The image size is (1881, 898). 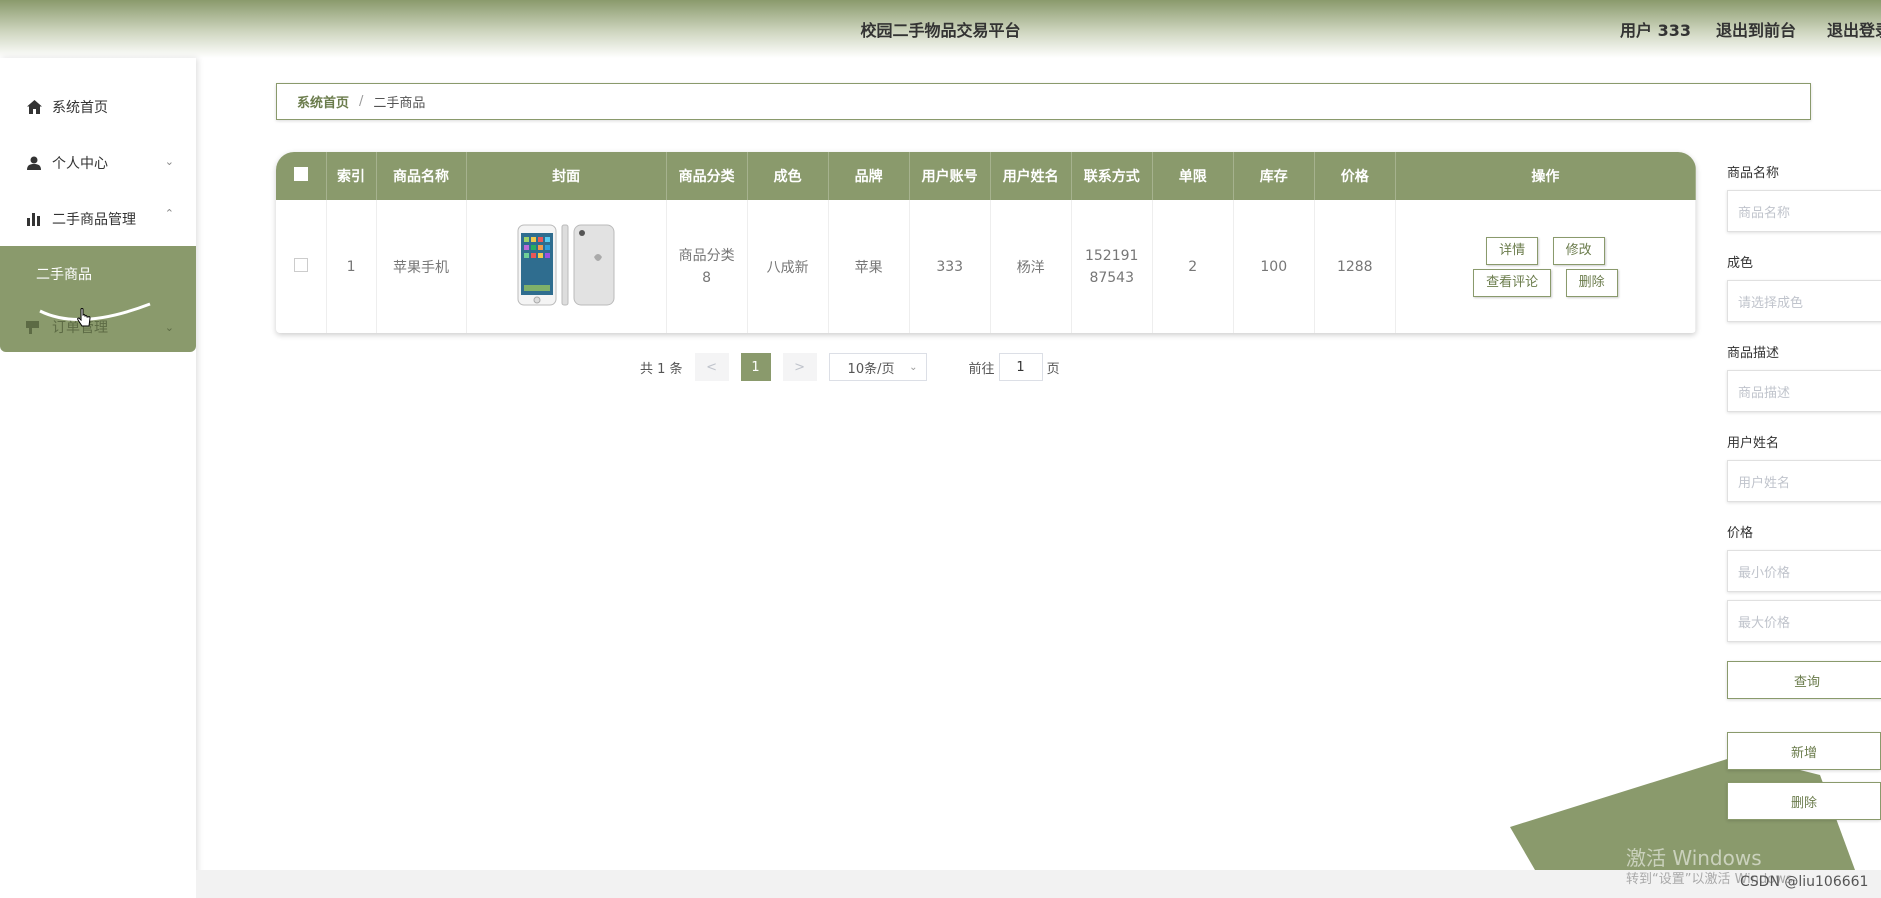 I want to click on phone-cell: 15219187543, so click(x=1112, y=266).